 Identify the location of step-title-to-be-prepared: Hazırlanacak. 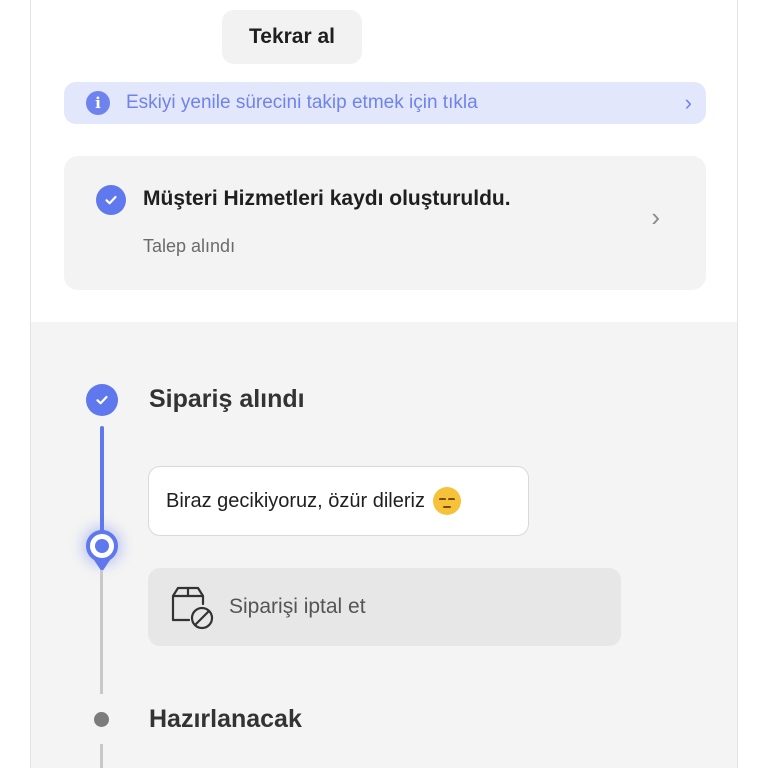
(225, 719).